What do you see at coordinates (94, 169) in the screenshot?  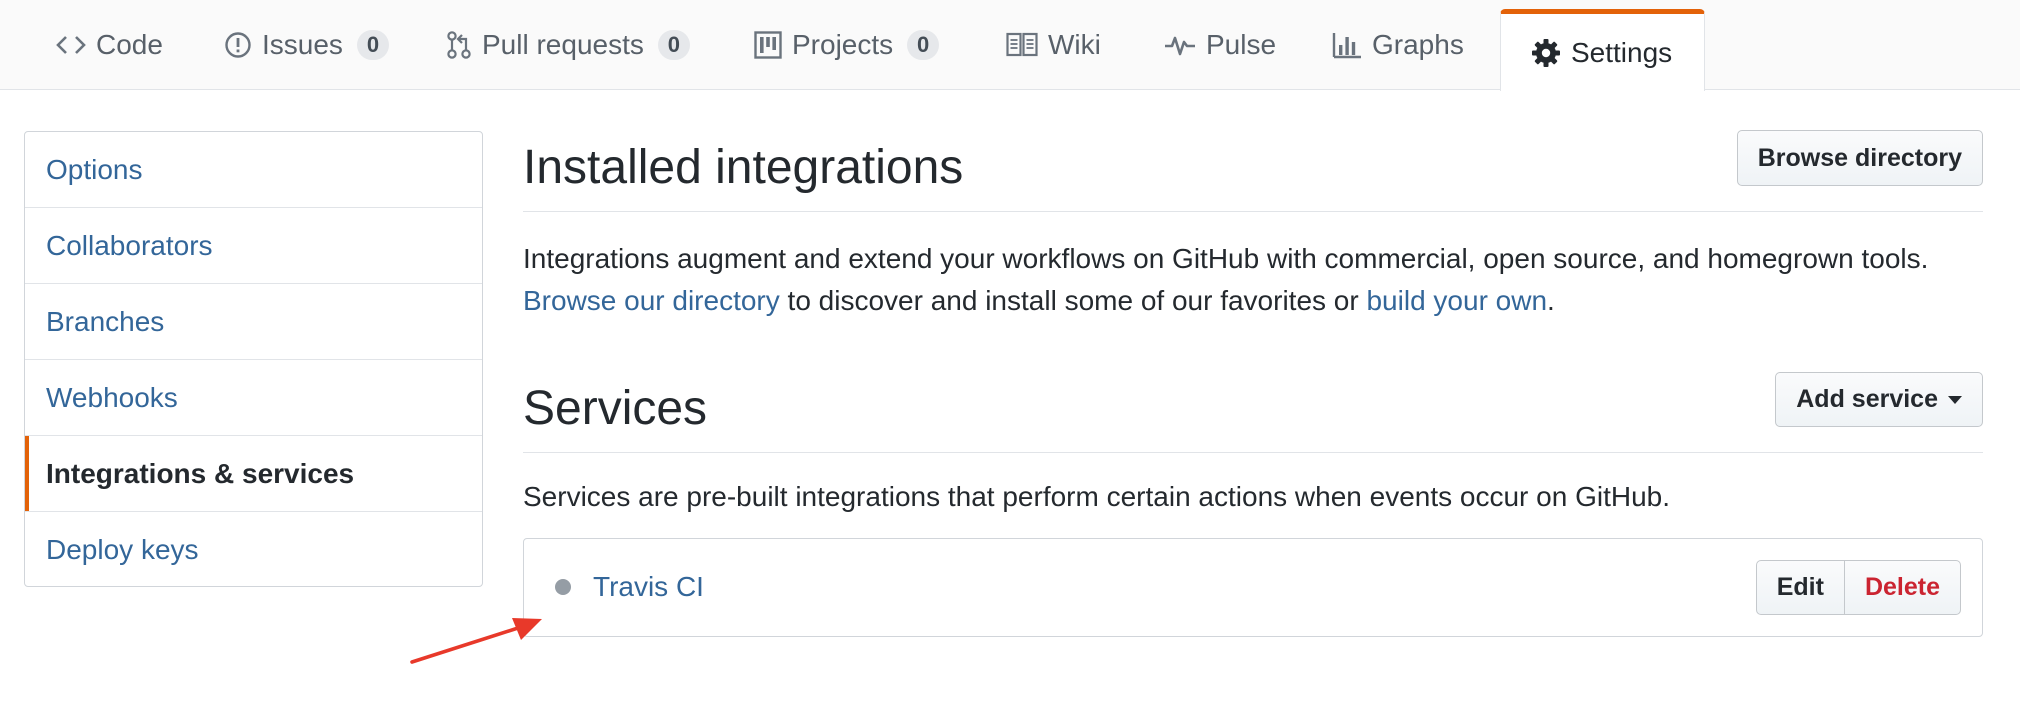 I see `sidebar-item-label: Options` at bounding box center [94, 169].